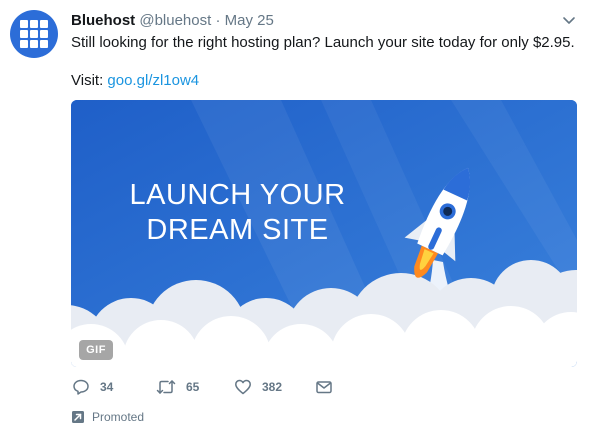 Image resolution: width=590 pixels, height=438 pixels. What do you see at coordinates (153, 80) in the screenshot?
I see `tweet-link: goo.gl/zl1ow4` at bounding box center [153, 80].